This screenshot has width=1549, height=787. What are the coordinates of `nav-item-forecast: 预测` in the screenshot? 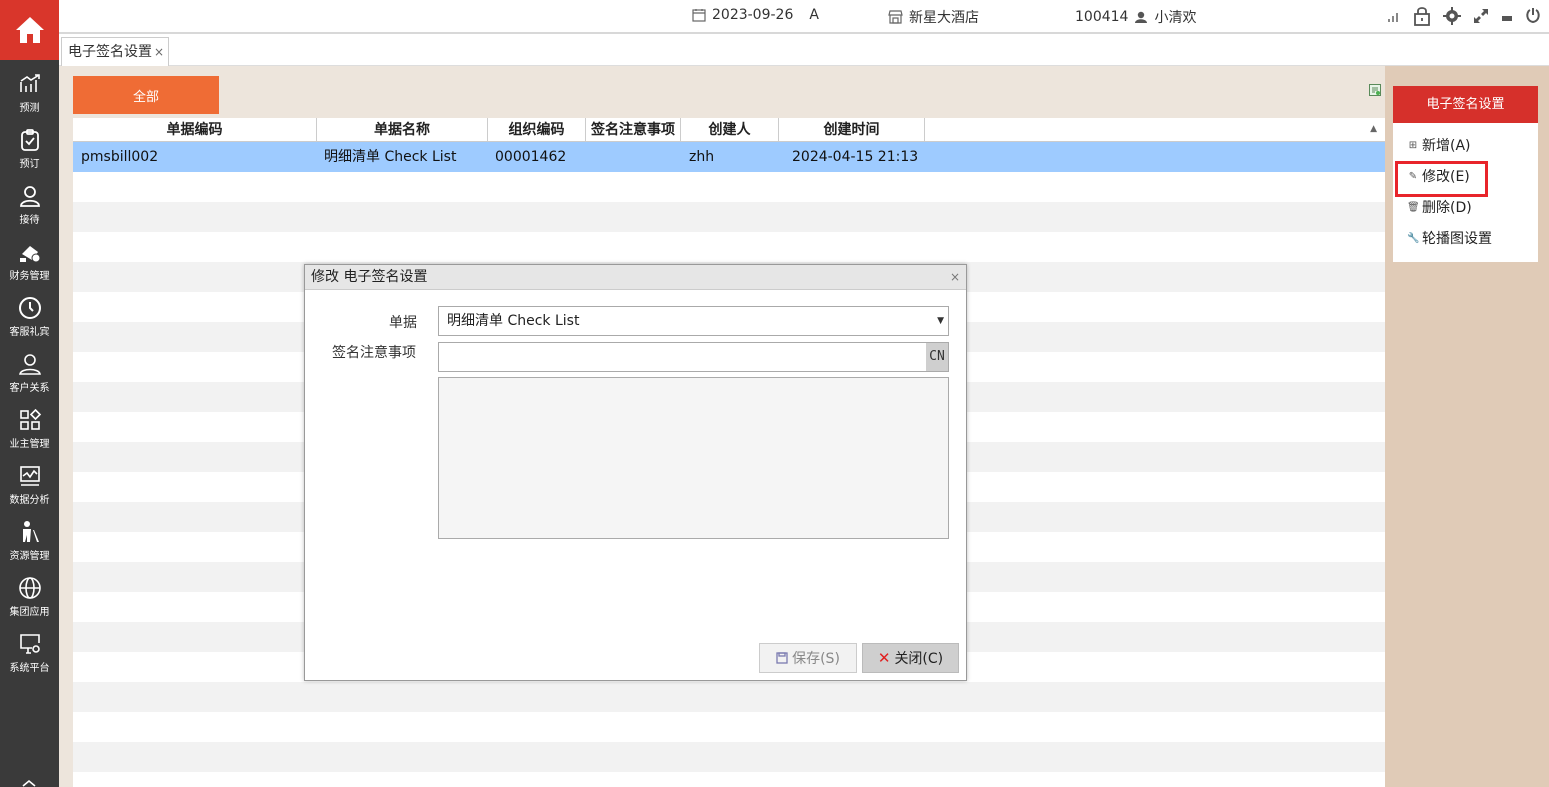 It's located at (29, 92).